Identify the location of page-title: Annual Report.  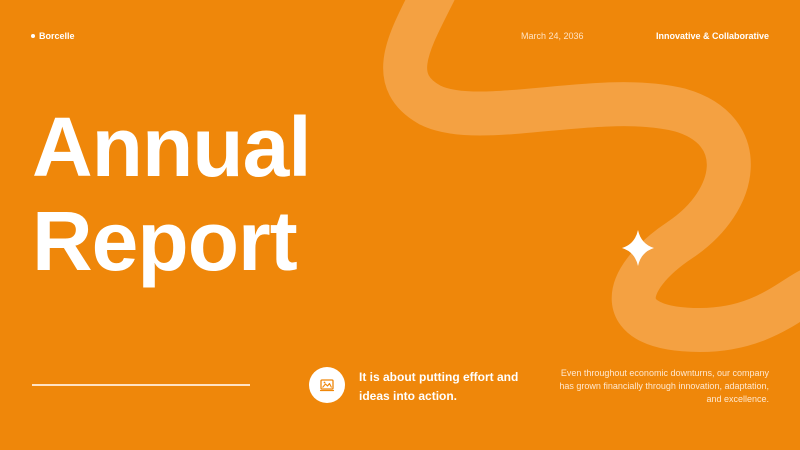
(172, 194).